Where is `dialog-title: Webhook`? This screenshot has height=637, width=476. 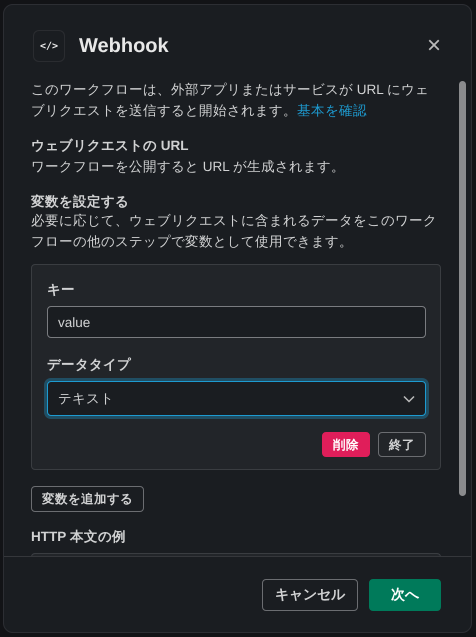 dialog-title: Webhook is located at coordinates (124, 46).